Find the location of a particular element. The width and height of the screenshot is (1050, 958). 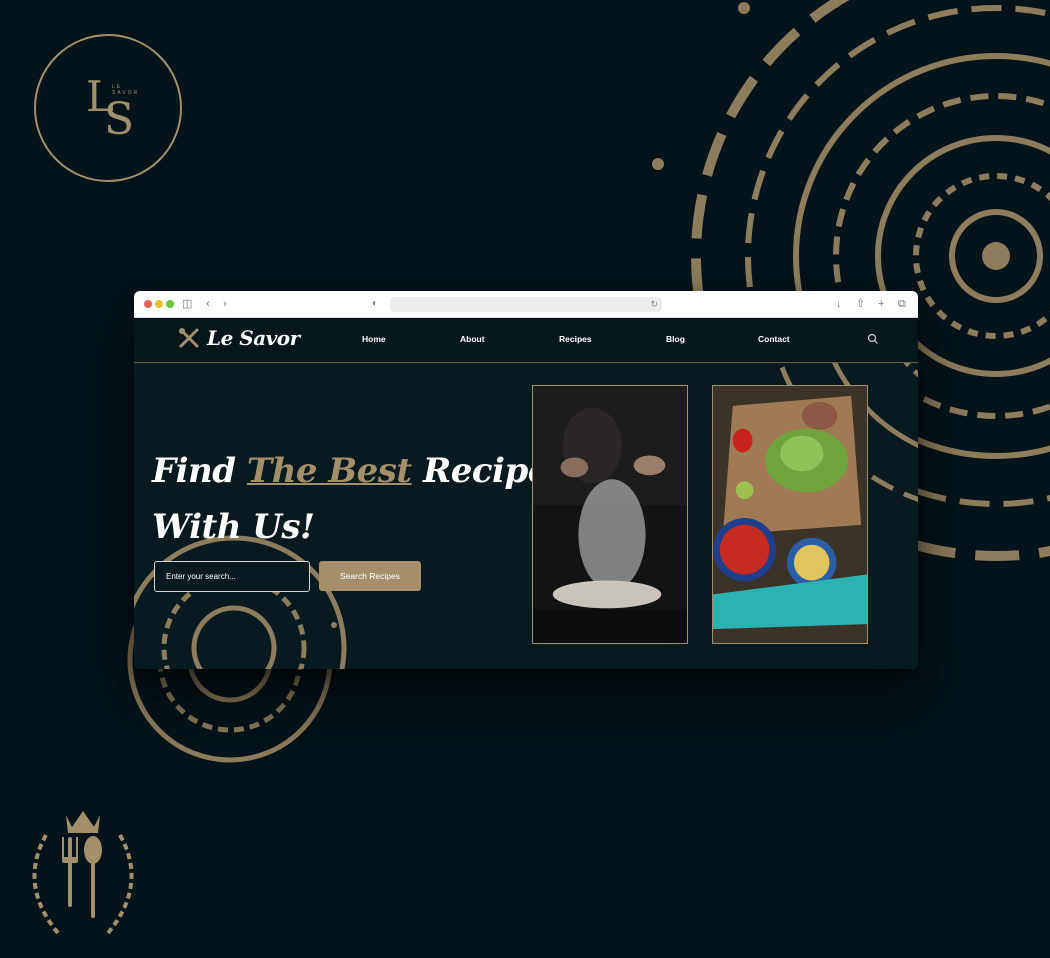

flour-dusting-photo is located at coordinates (610, 514).